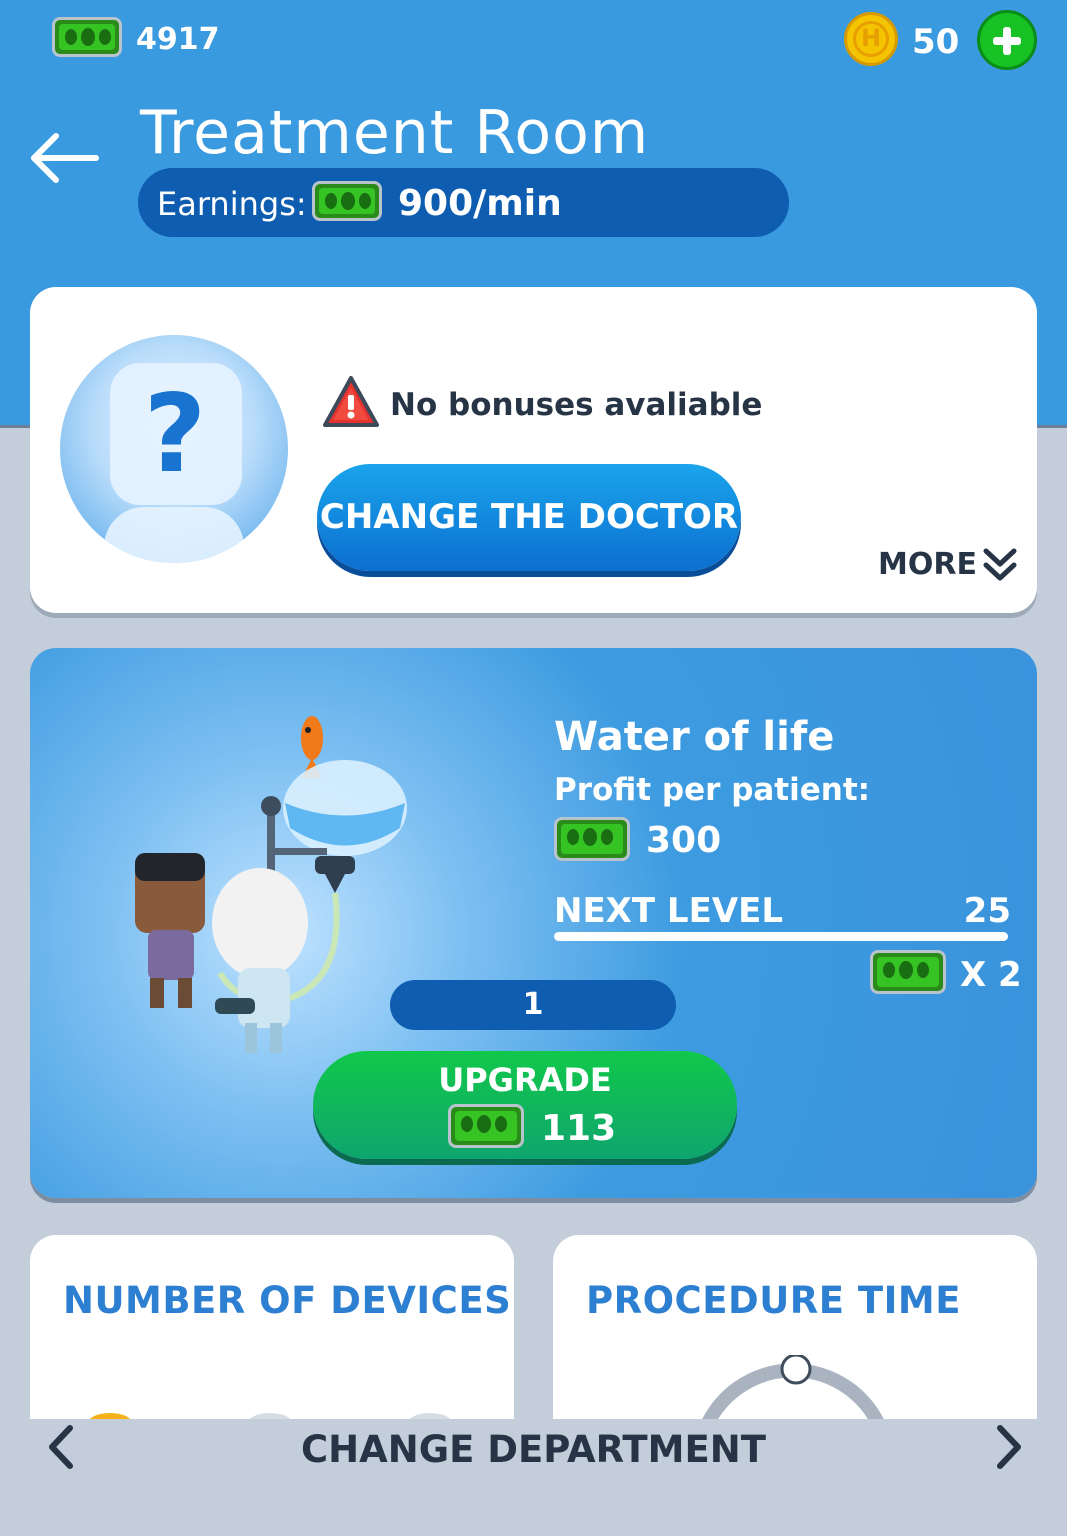 This screenshot has height=1536, width=1067. Describe the element at coordinates (271, 884) in the screenshot. I see `water-of-life-illustration` at that location.